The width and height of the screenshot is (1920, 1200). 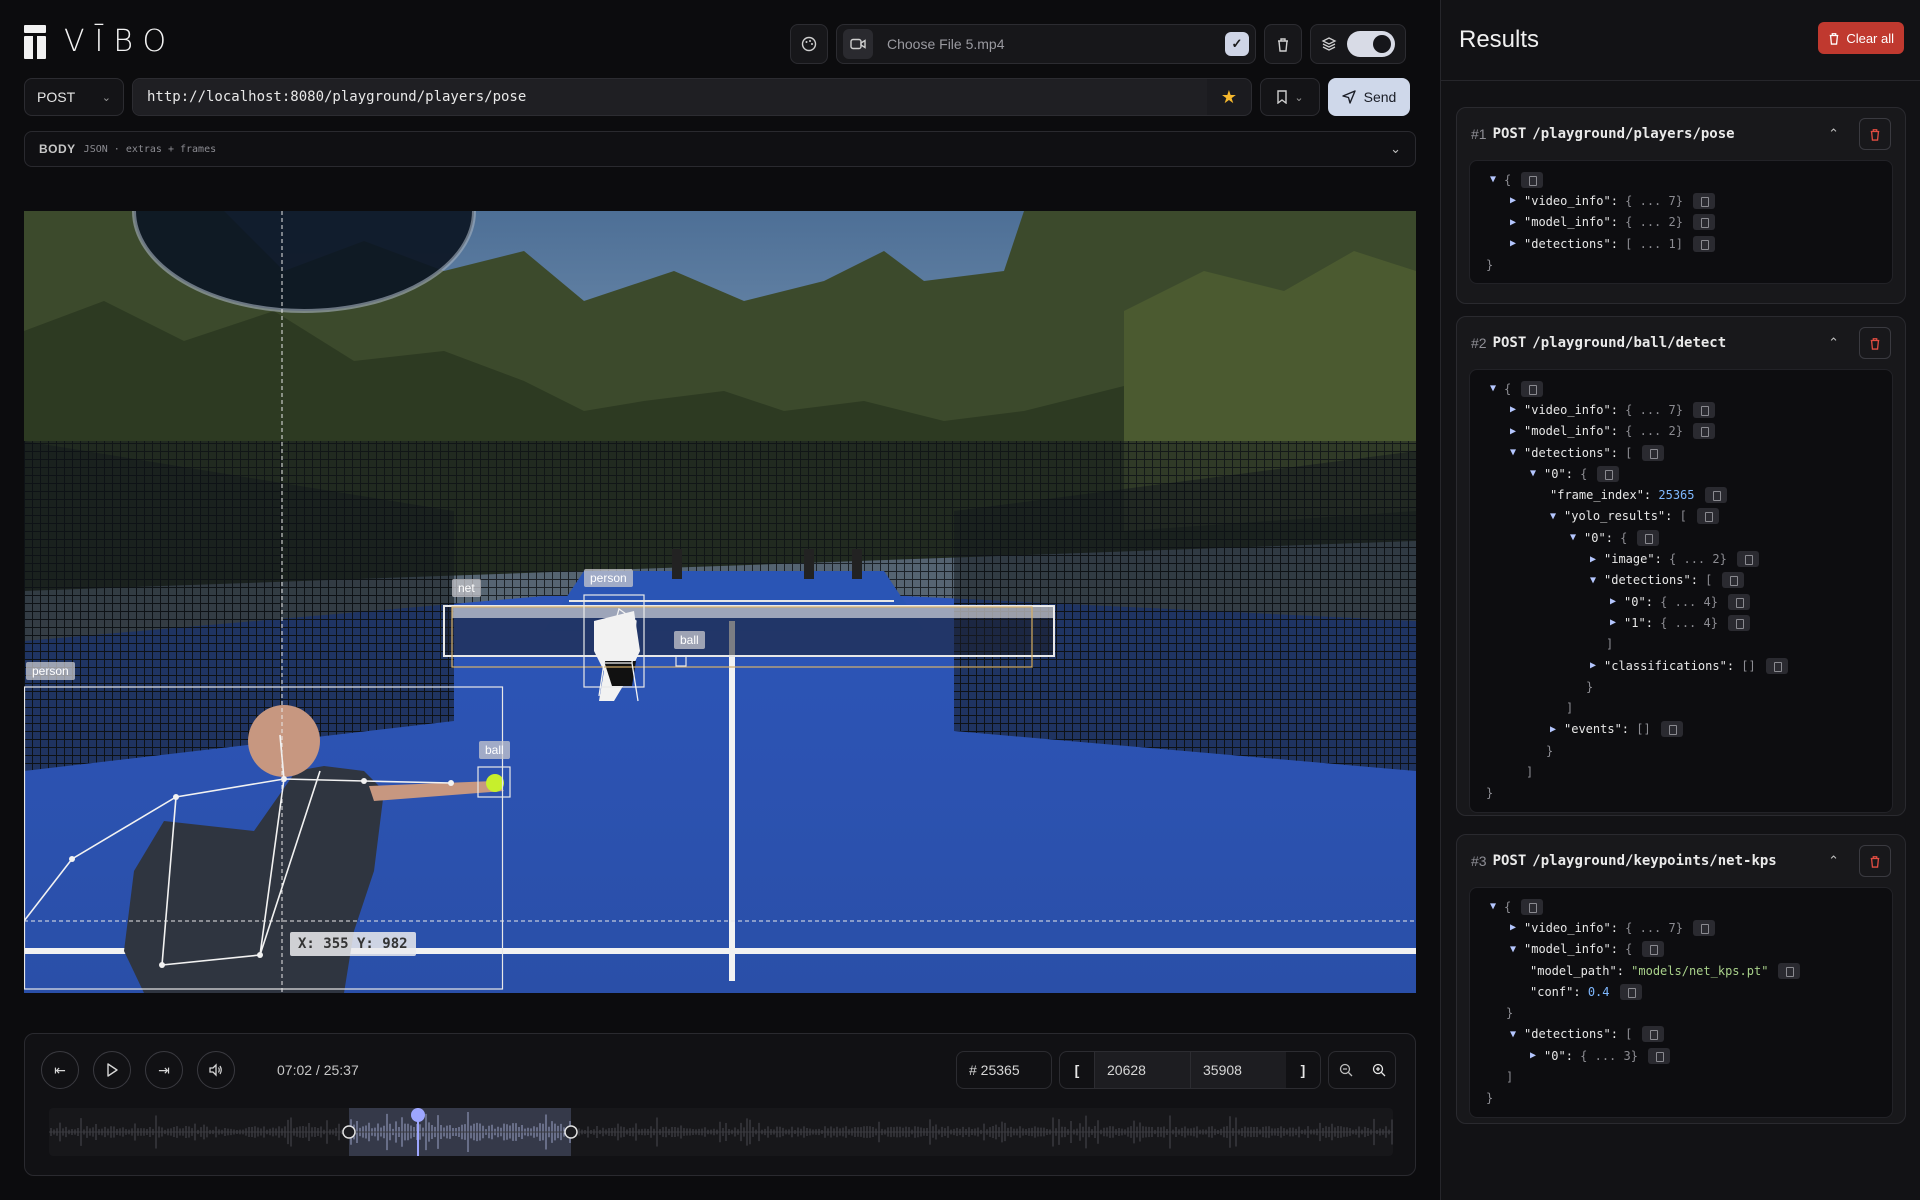 I want to click on result-card-header: #3 POST /playground/keypoints/net-kps ⌃, so click(x=1681, y=861).